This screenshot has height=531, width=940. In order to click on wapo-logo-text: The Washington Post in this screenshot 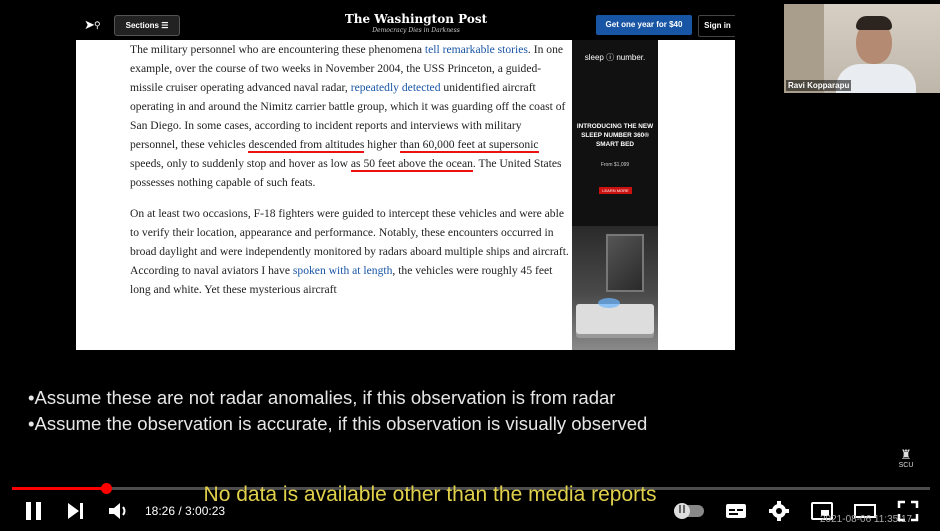, I will do `click(416, 19)`.